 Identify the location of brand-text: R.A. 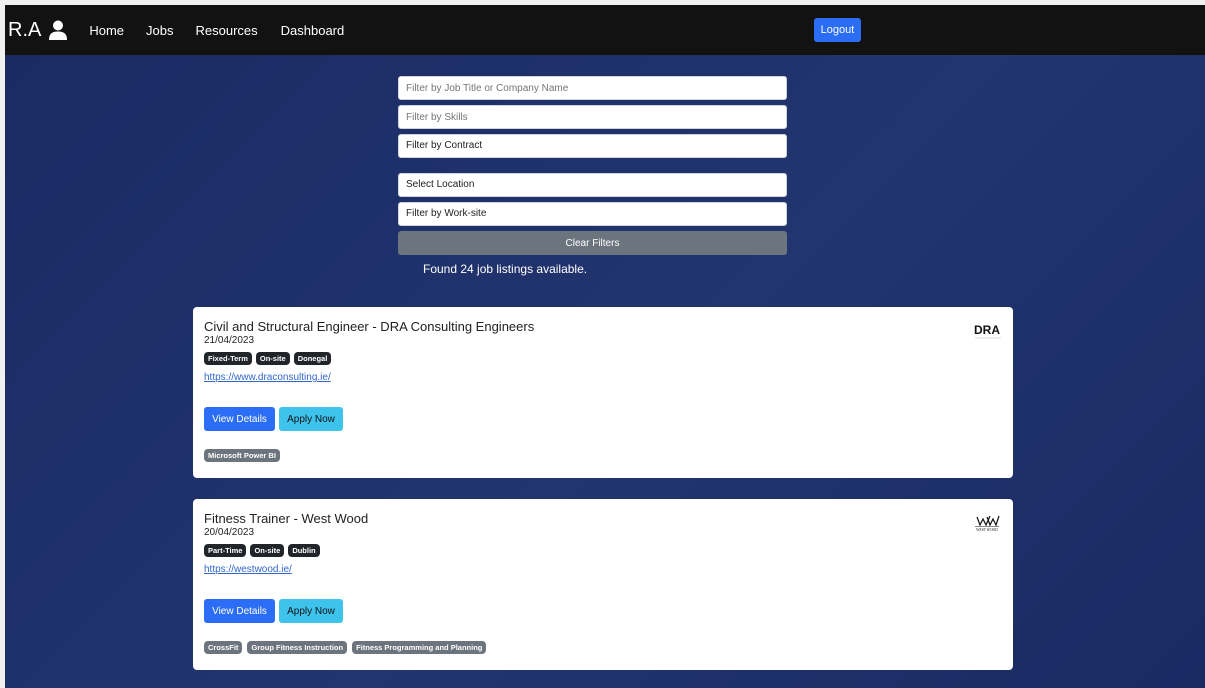
(25, 29).